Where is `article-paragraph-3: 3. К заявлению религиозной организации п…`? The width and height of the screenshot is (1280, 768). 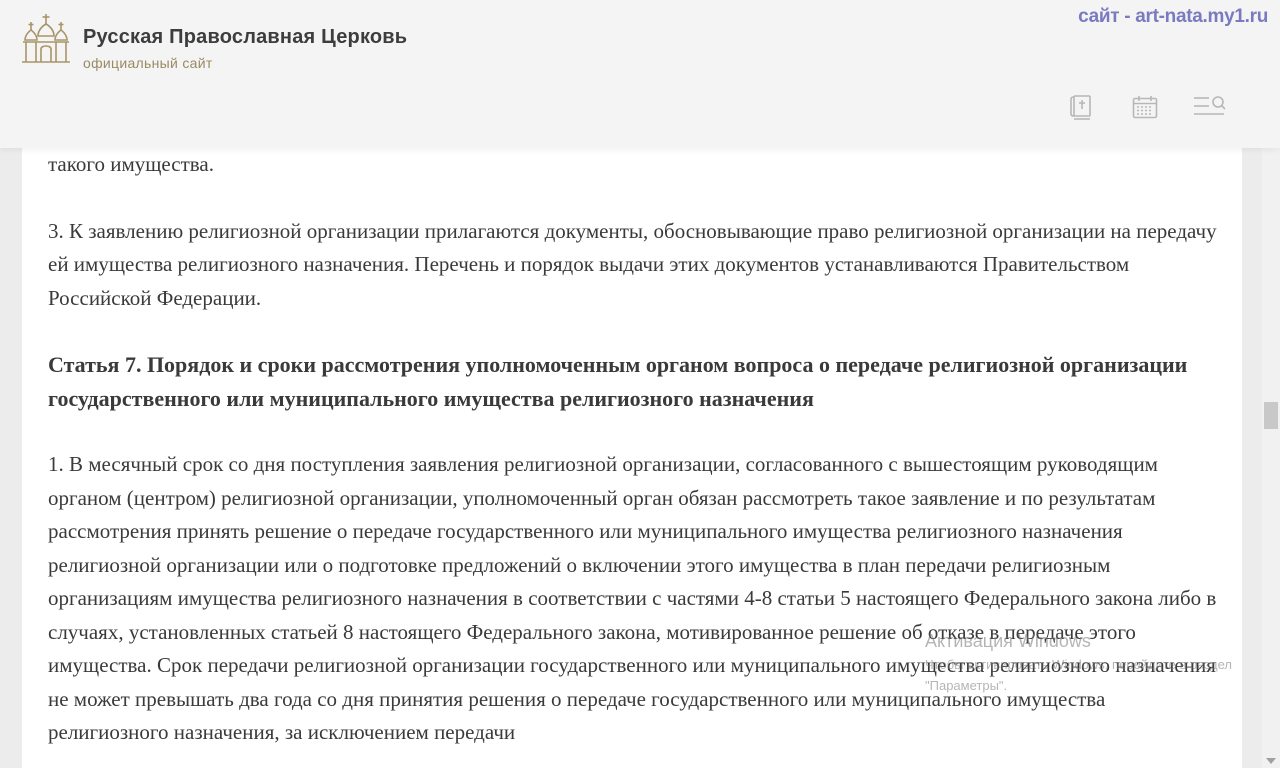 article-paragraph-3: 3. К заявлению религиозной организации п… is located at coordinates (632, 264).